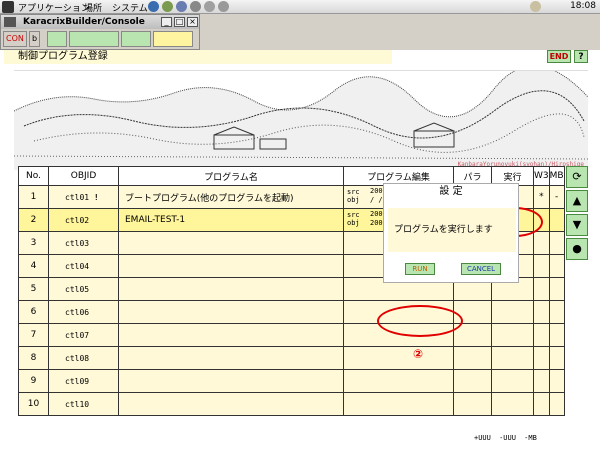 This screenshot has width=600, height=450. I want to click on up-arrow-icon: ▲, so click(577, 201).